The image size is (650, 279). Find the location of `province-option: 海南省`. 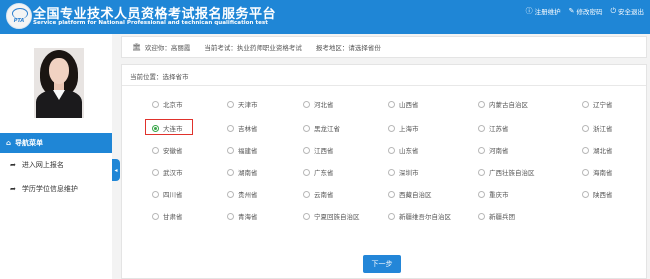

province-option: 海南省 is located at coordinates (597, 172).